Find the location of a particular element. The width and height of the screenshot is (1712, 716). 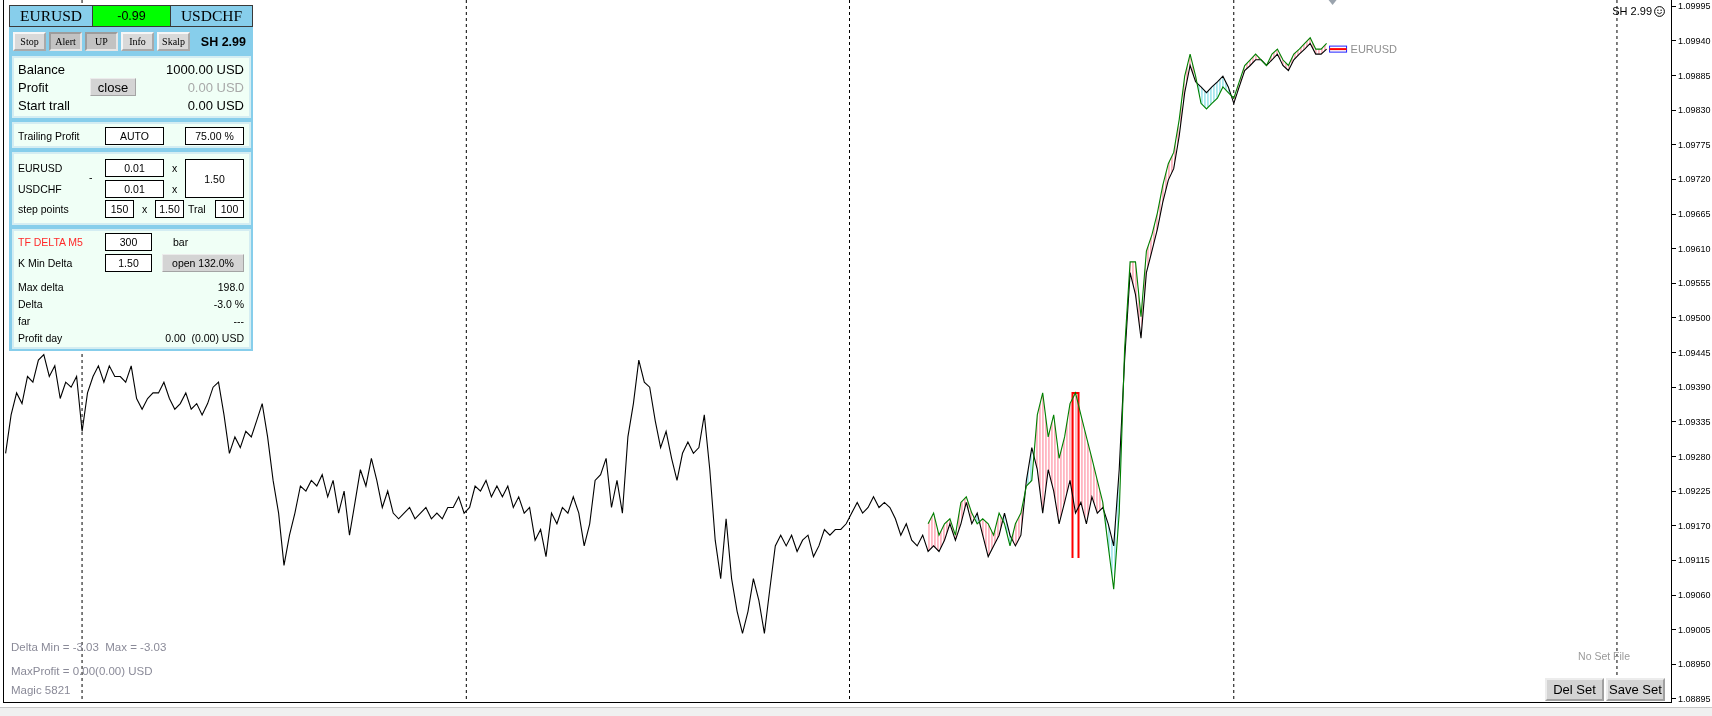

price-label: 1.09885 is located at coordinates (1694, 75).